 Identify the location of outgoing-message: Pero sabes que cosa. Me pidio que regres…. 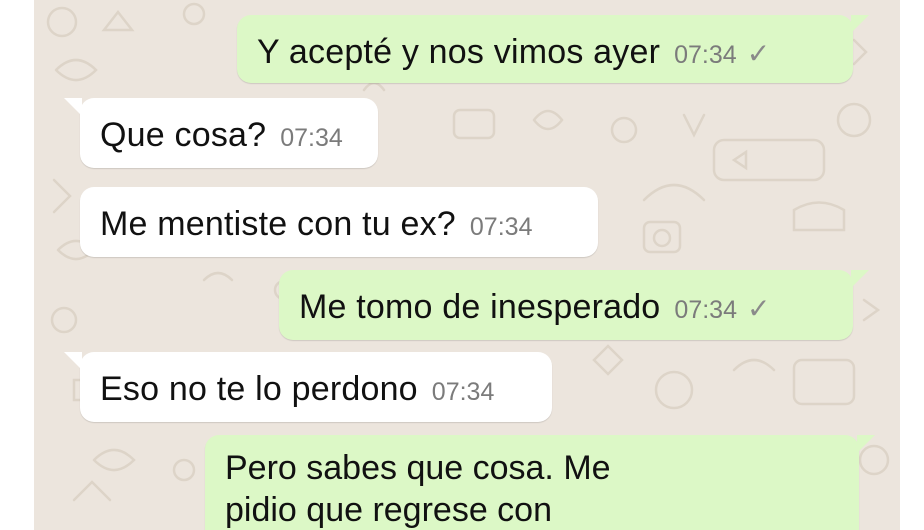
(540, 482).